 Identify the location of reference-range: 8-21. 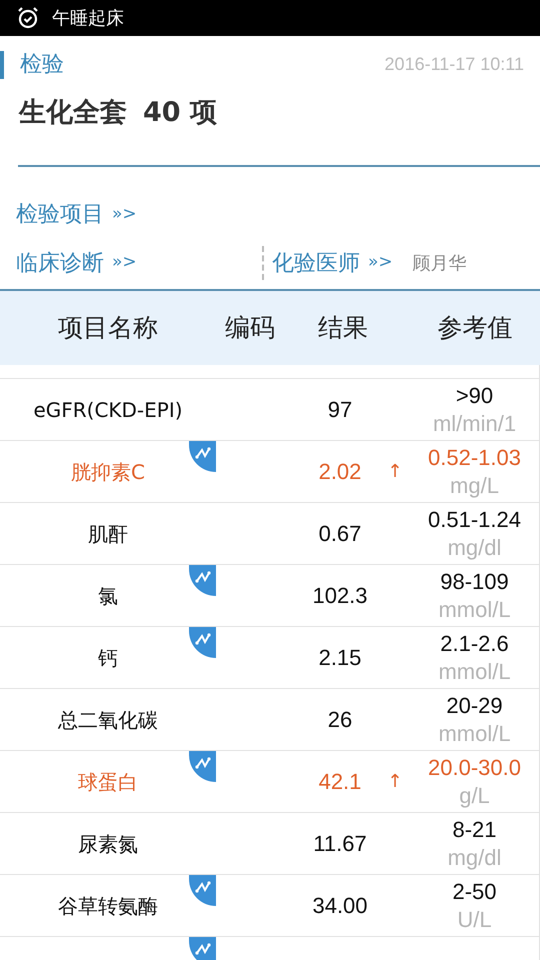
(474, 830).